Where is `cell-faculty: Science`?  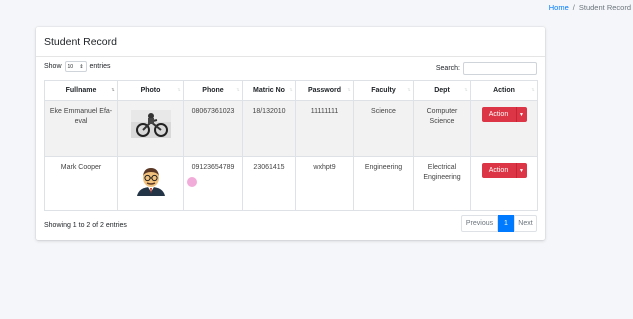
cell-faculty: Science is located at coordinates (383, 128).